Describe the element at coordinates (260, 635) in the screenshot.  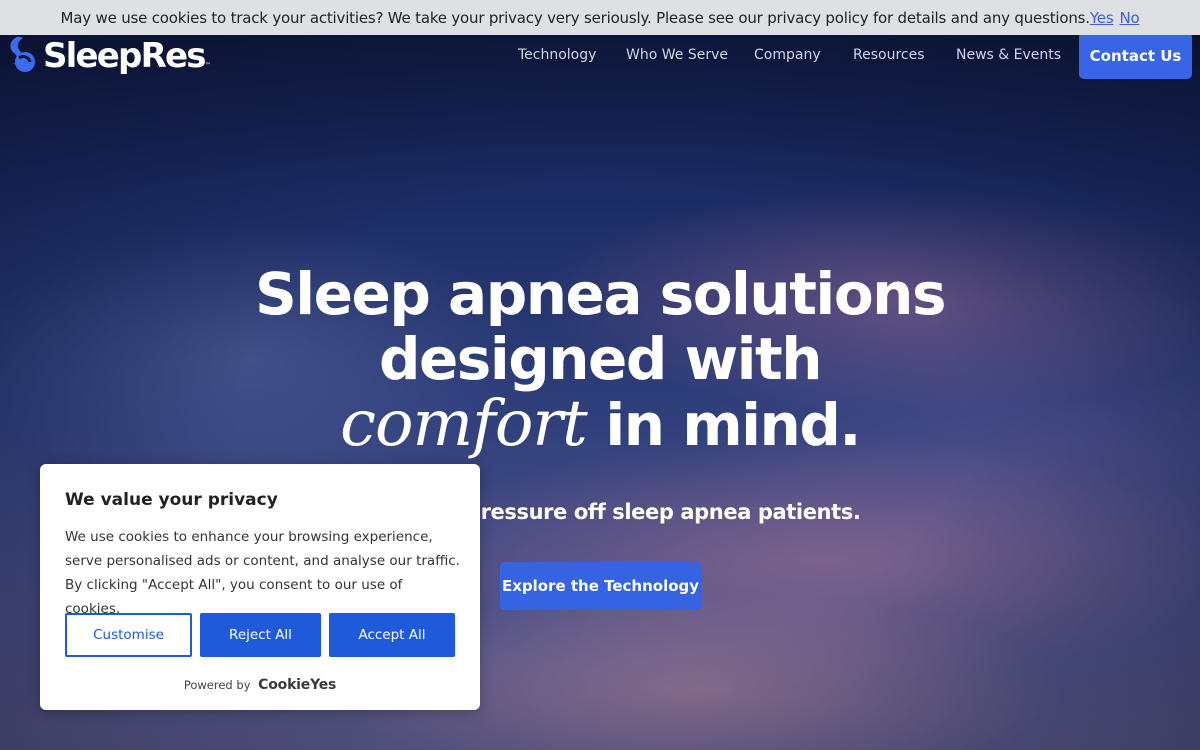
I see `reject-all-button: Reject All` at that location.